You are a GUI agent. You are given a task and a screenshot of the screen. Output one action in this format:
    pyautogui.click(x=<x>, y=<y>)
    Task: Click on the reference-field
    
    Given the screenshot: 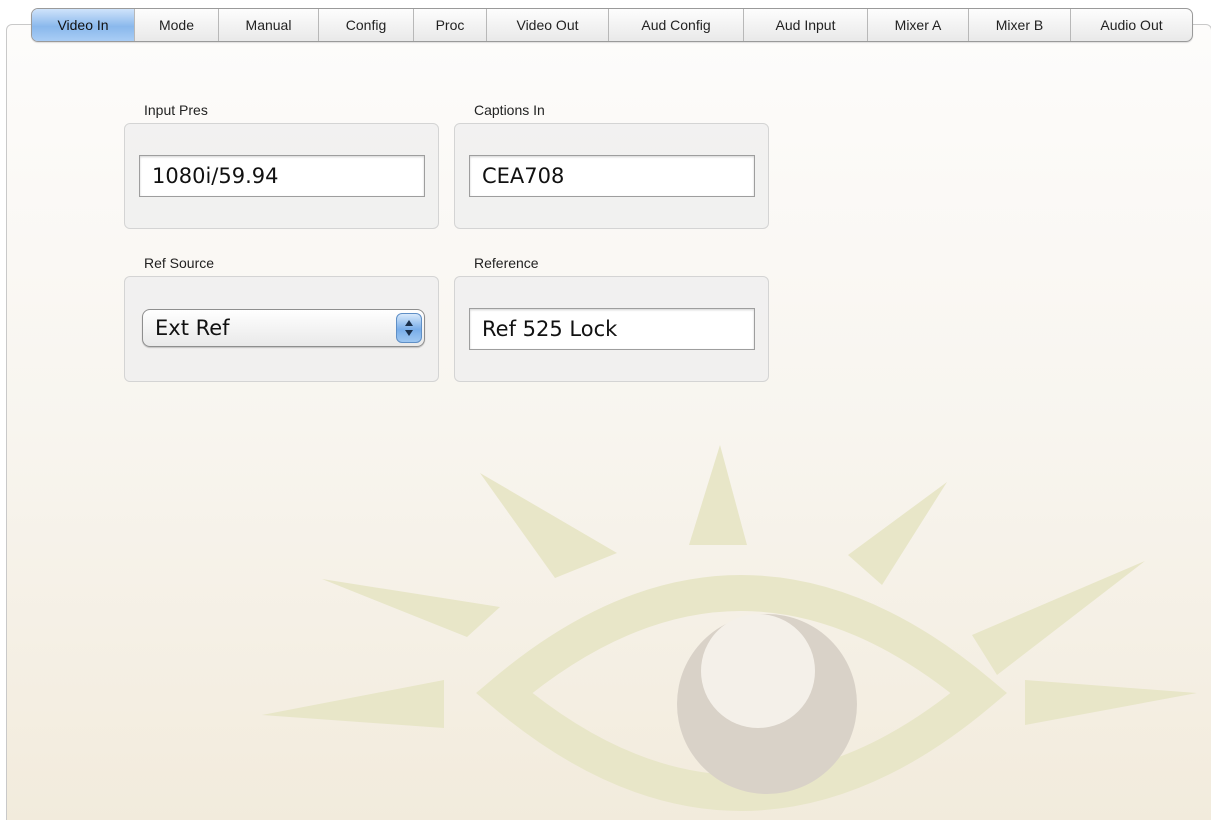 What is the action you would take?
    pyautogui.click(x=612, y=329)
    